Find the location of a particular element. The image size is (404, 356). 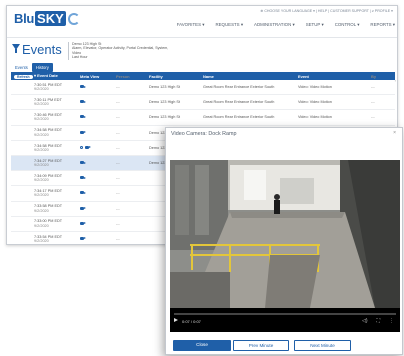

tab-bar: Events History is located at coordinates (32, 67).